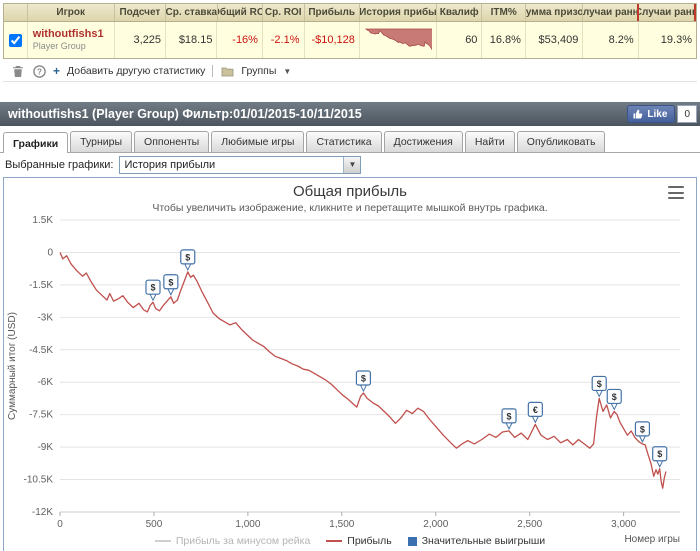 Image resolution: width=700 pixels, height=551 pixels. I want to click on svg-text: -6K, so click(45, 382).